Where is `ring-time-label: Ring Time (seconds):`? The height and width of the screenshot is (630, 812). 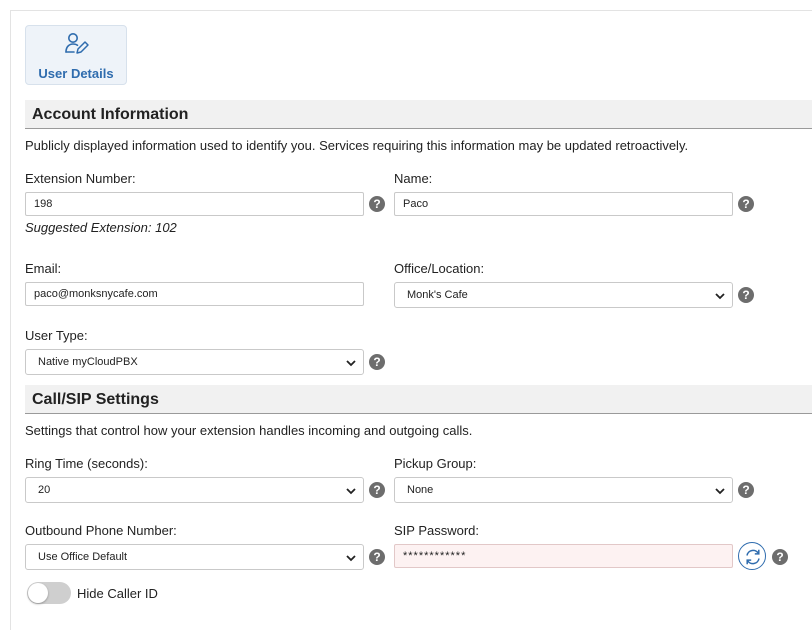 ring-time-label: Ring Time (seconds): is located at coordinates (86, 463).